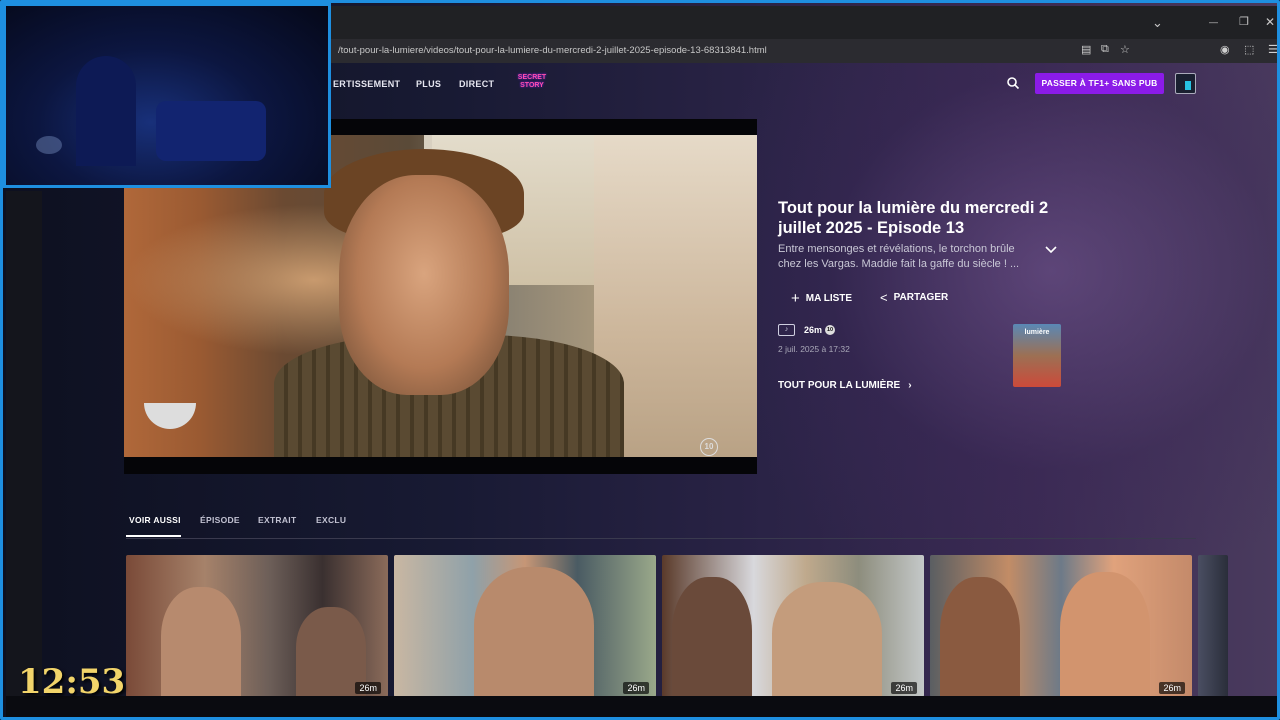  Describe the element at coordinates (1051, 250) in the screenshot. I see `chevron-down-icon` at that location.